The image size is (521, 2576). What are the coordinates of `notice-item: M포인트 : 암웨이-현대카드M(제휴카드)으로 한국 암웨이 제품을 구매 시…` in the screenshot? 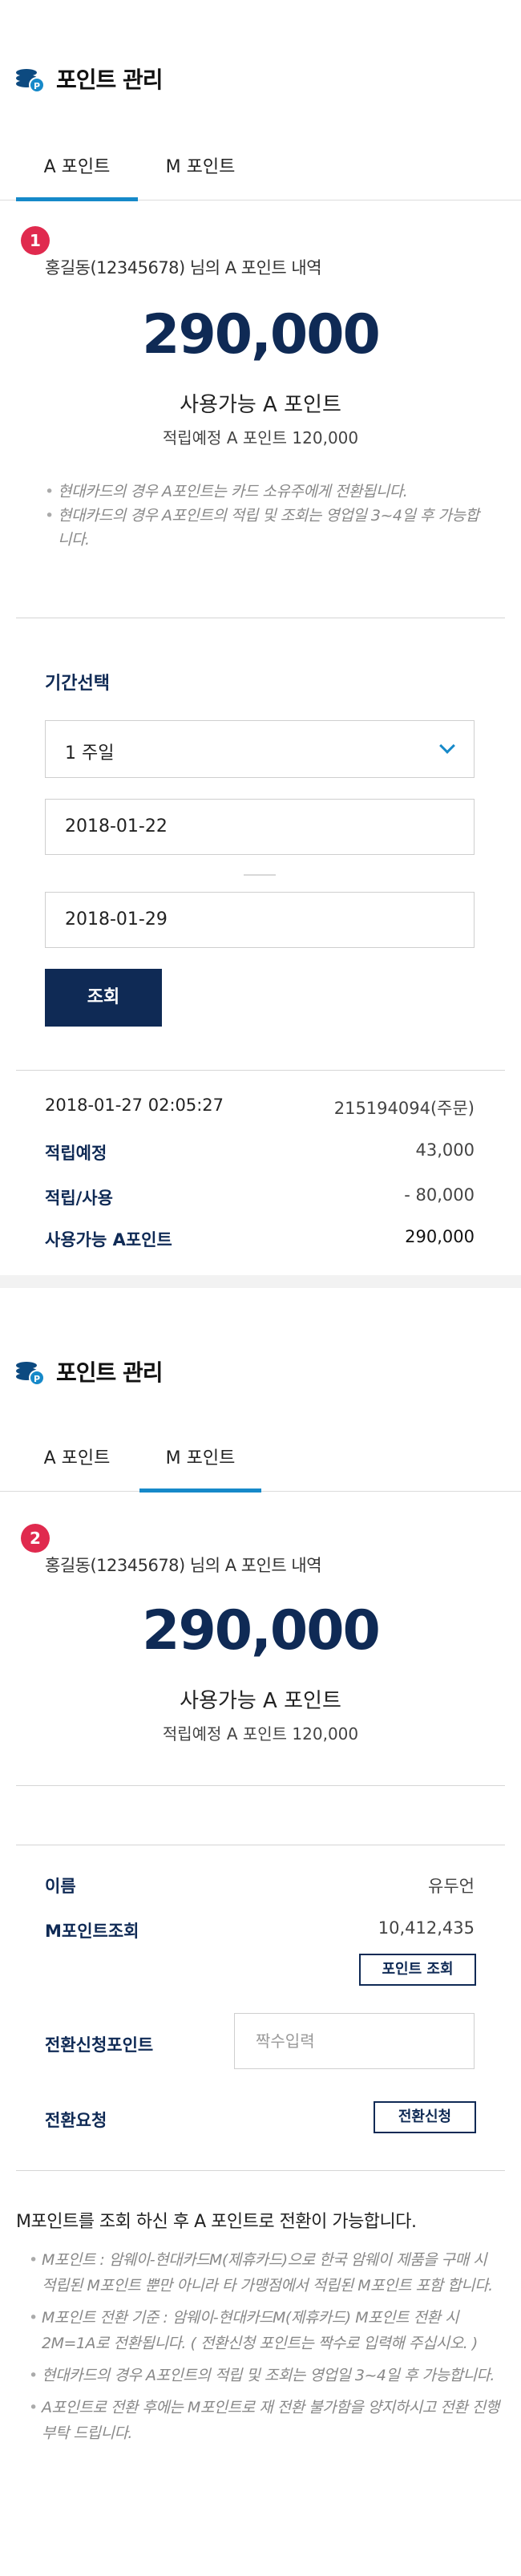 It's located at (263, 2273).